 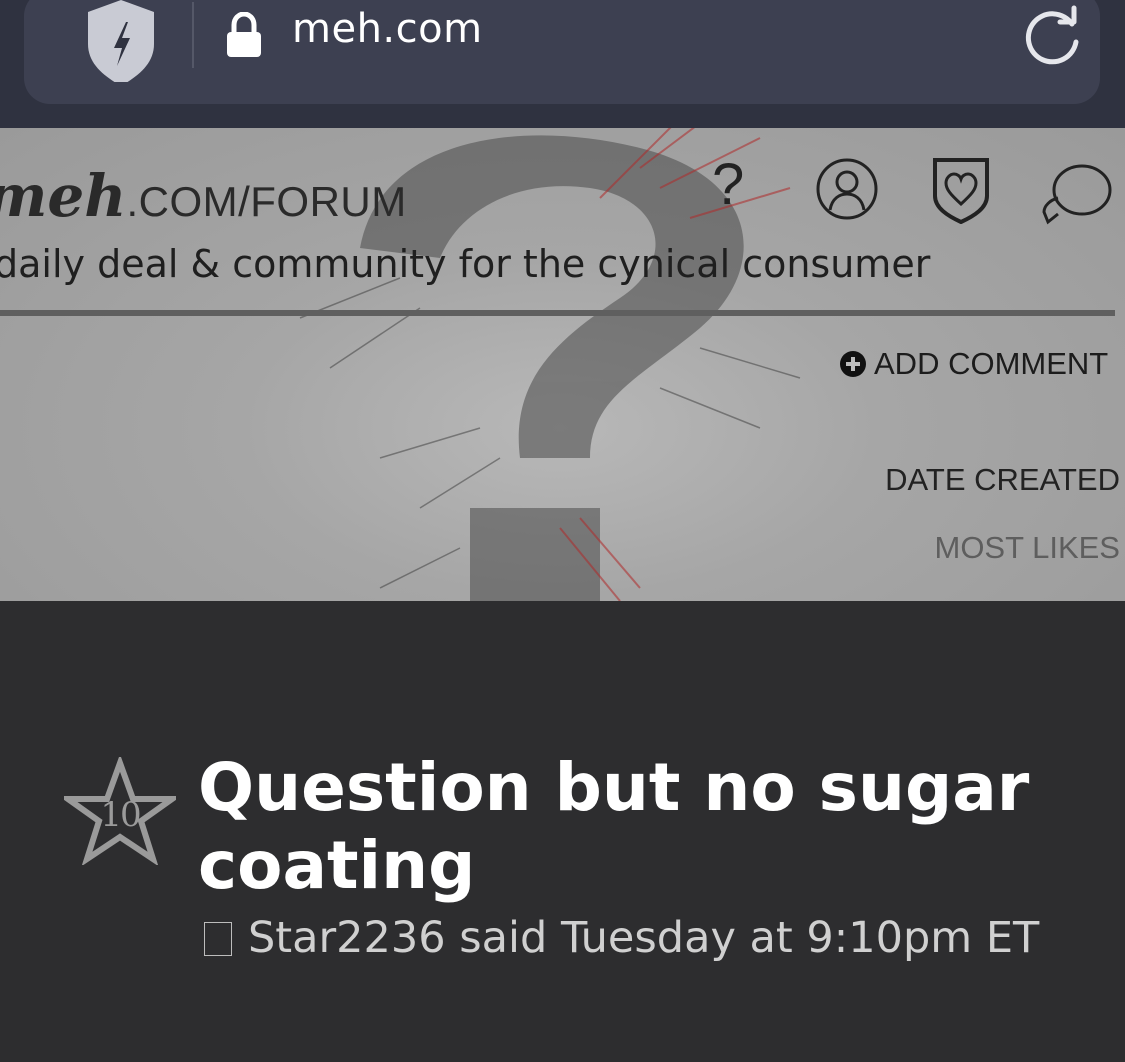 What do you see at coordinates (218, 939) in the screenshot?
I see `avatar` at bounding box center [218, 939].